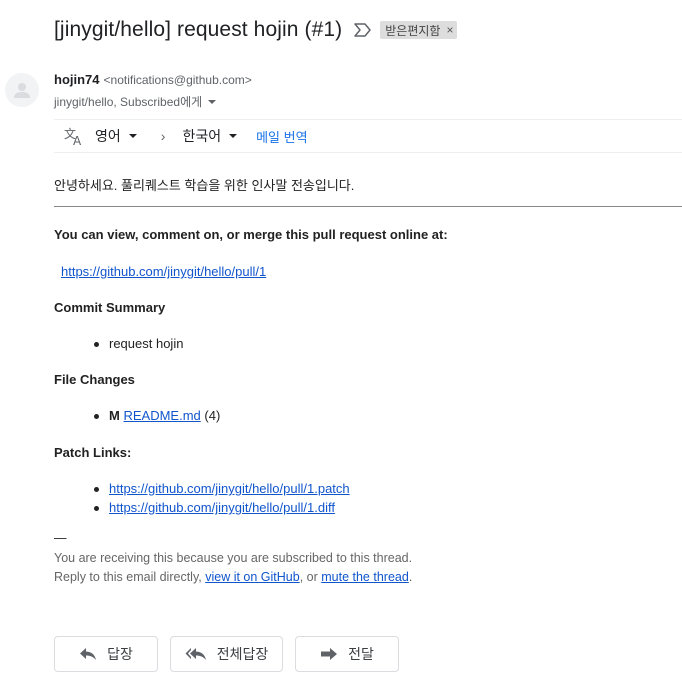  What do you see at coordinates (128, 102) in the screenshot?
I see `recipient-text: jinygit/hello, Subscribed에게` at bounding box center [128, 102].